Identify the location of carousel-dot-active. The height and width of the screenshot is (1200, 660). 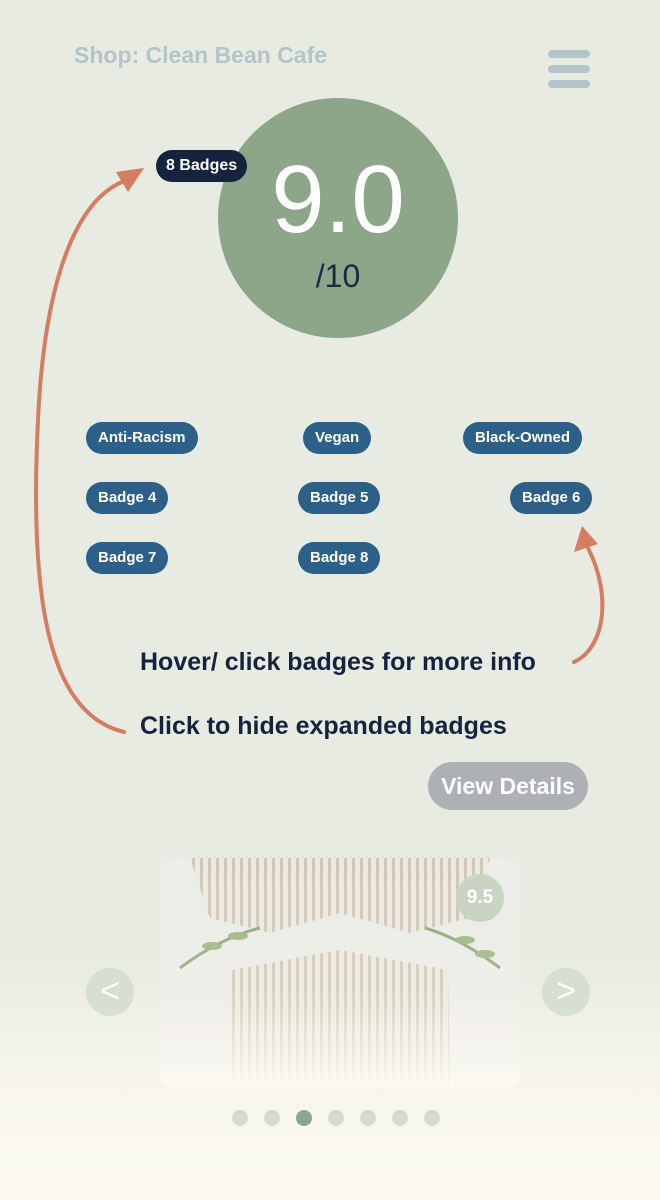
(304, 1118).